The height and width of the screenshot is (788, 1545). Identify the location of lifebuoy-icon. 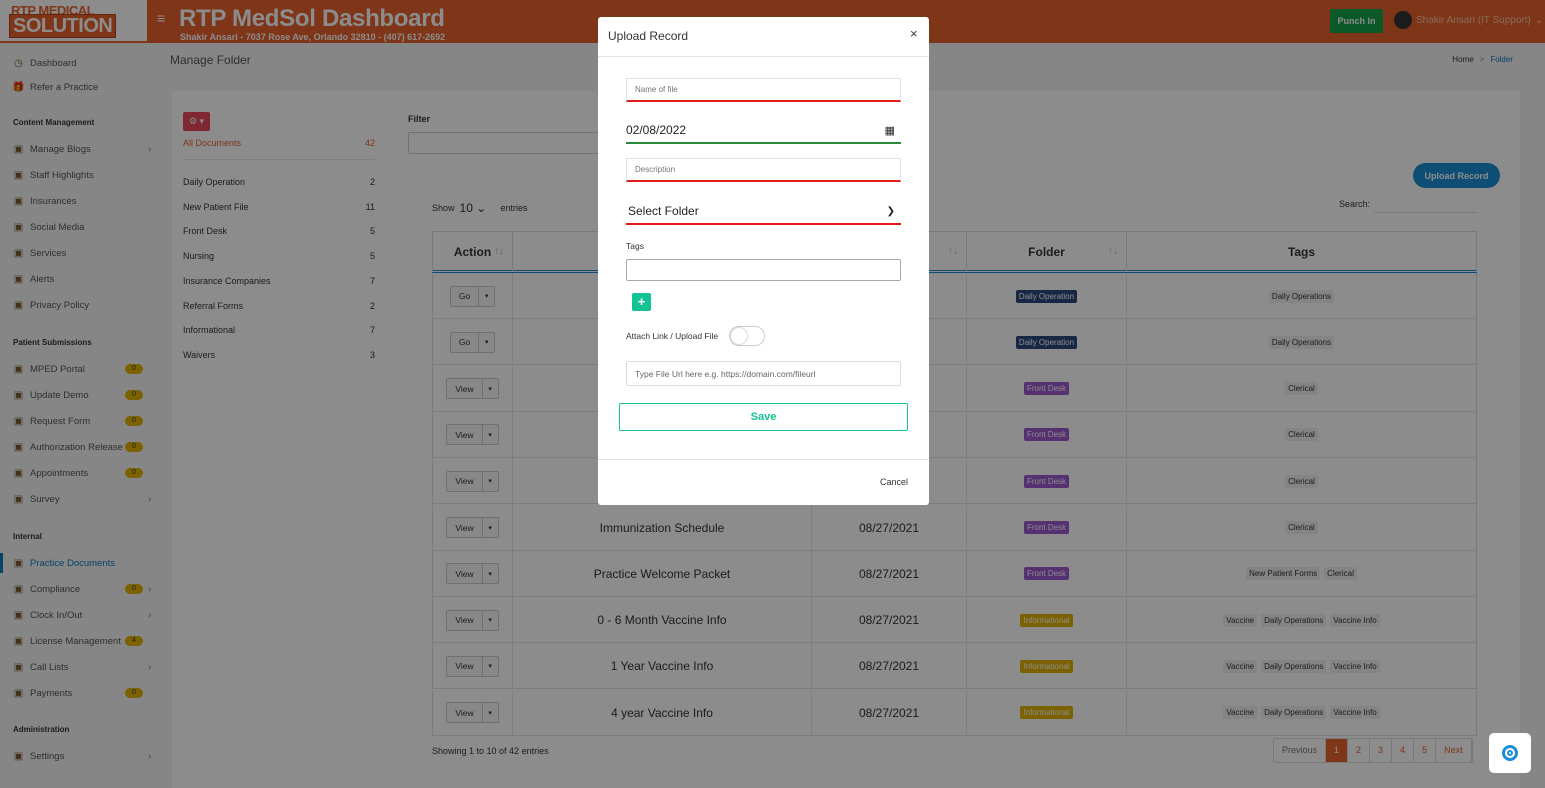
(1510, 753).